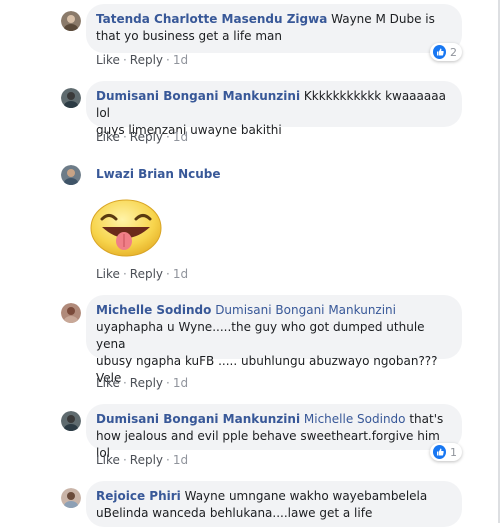  I want to click on reaction-count: 2, so click(446, 52).